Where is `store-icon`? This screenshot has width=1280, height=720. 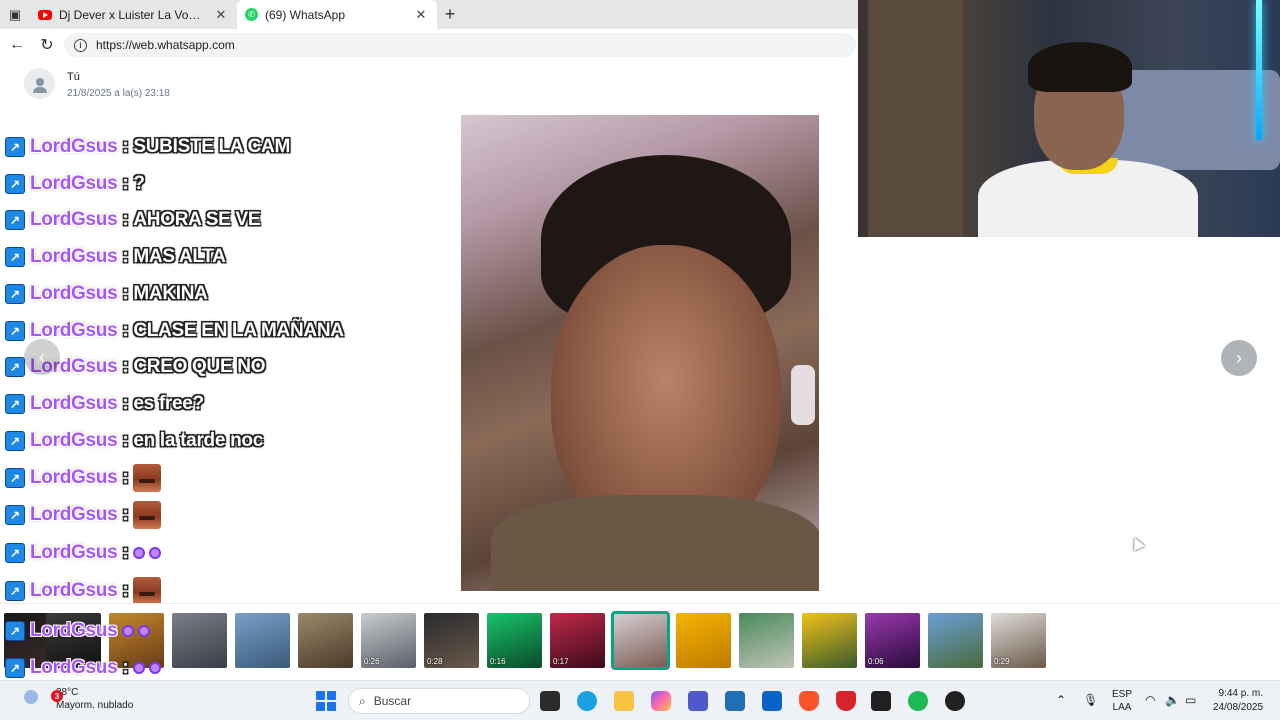 store-icon is located at coordinates (735, 701).